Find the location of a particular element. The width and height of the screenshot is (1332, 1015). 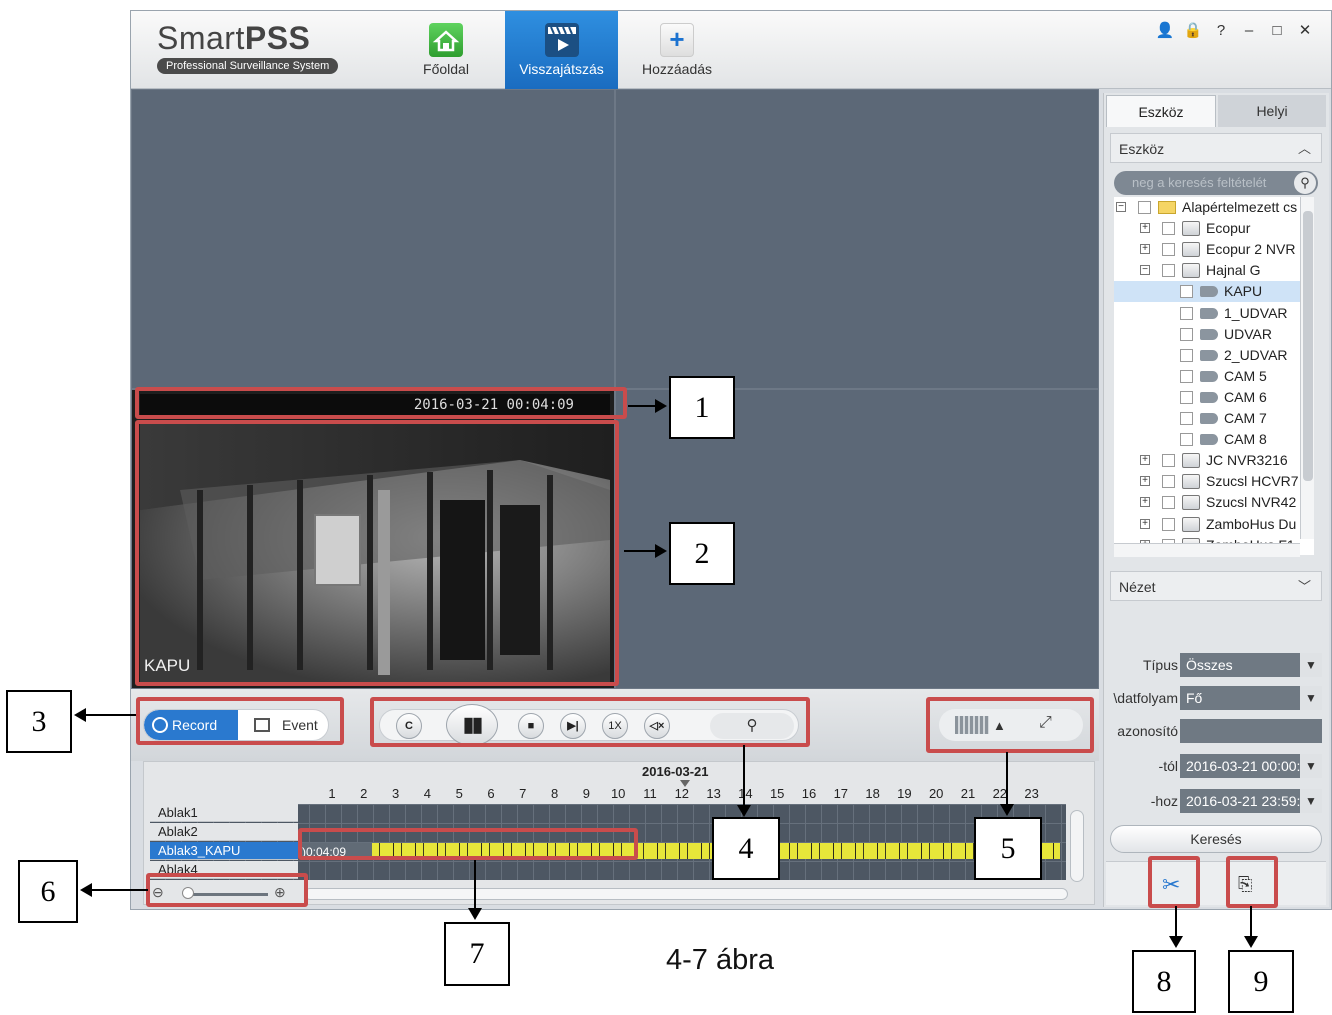

tree-item-label: 1_UDVAR is located at coordinates (1256, 312).